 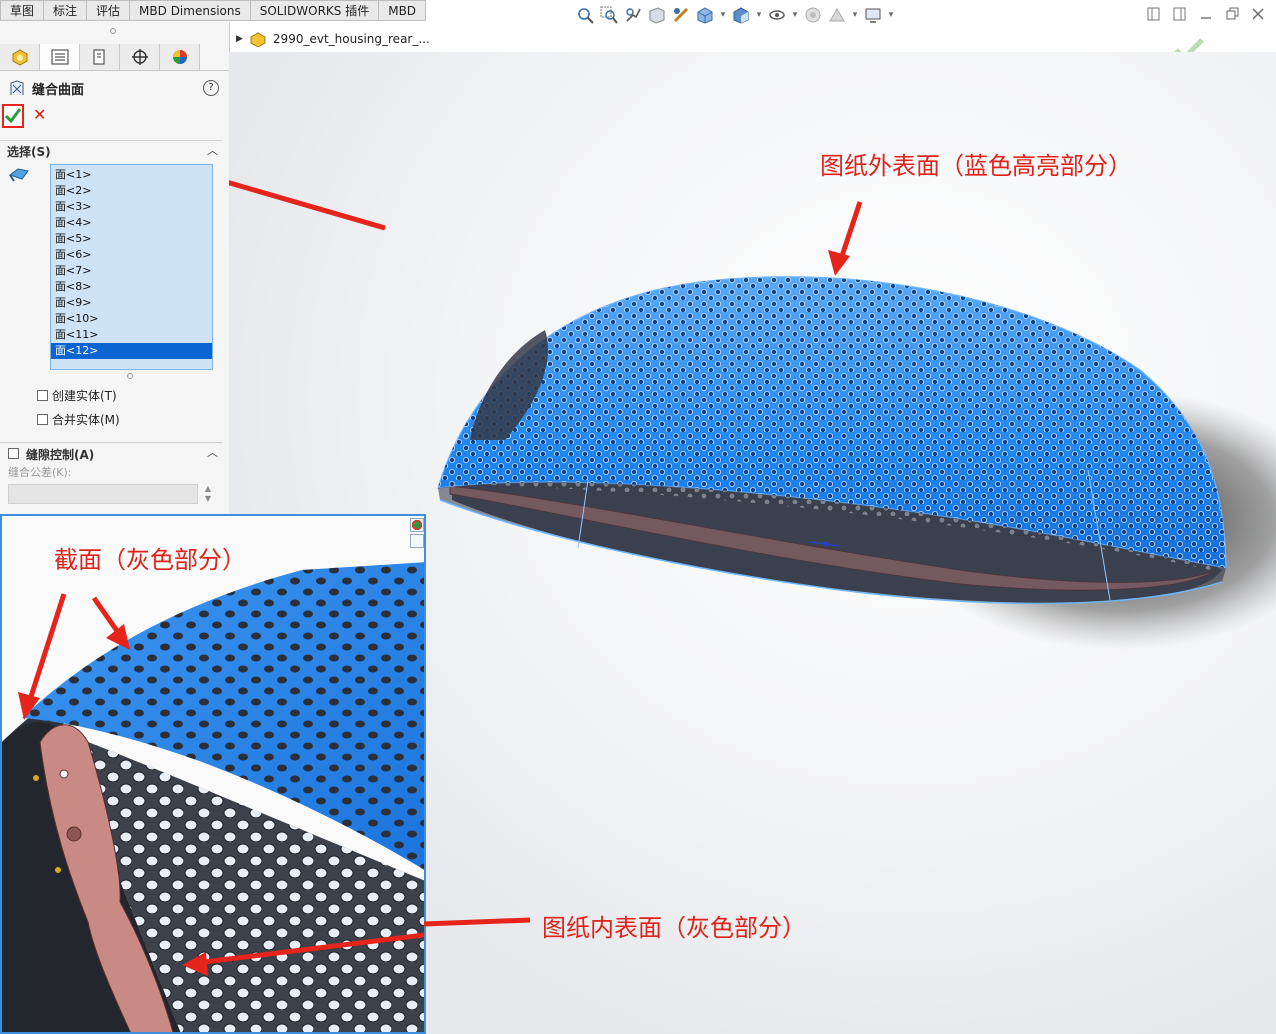 What do you see at coordinates (84, 395) in the screenshot?
I see `create-solid-label: 创建实体(T)` at bounding box center [84, 395].